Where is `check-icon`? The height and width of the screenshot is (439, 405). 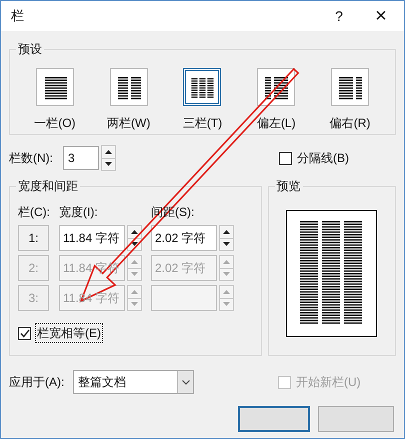 check-icon is located at coordinates (25, 333).